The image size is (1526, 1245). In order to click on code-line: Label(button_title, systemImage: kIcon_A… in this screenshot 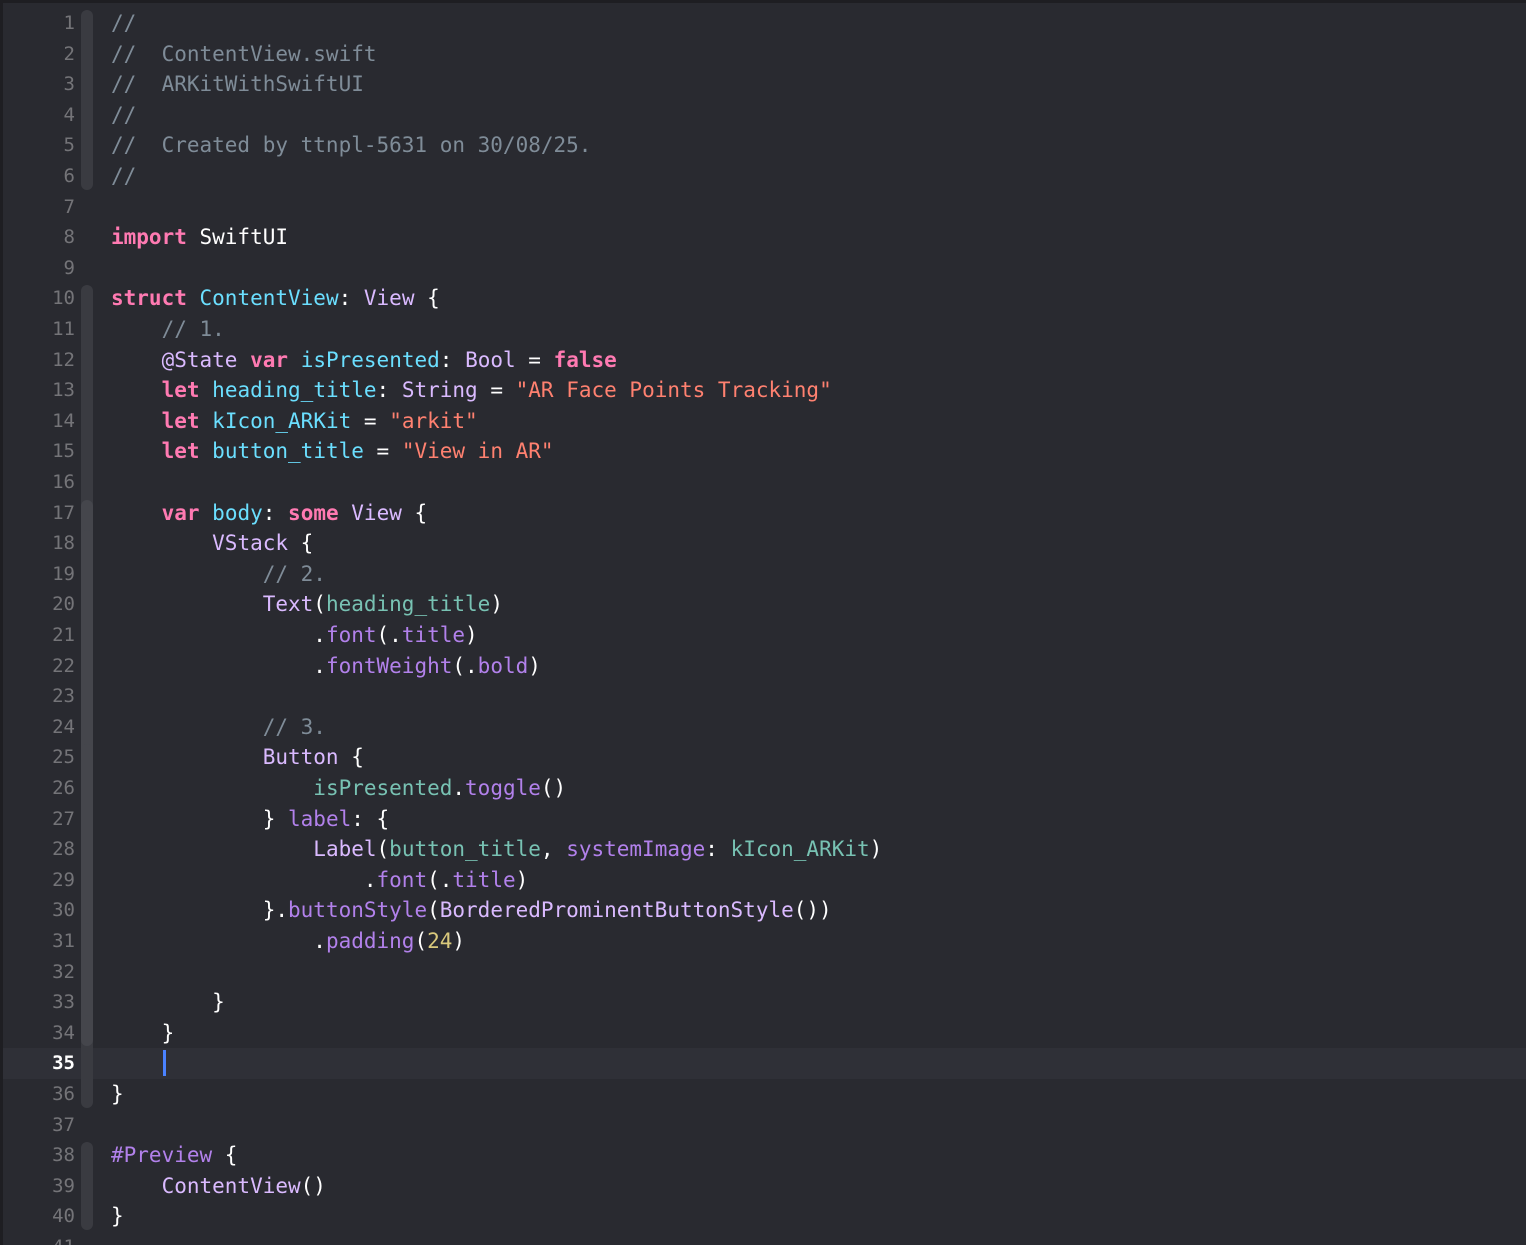, I will do `click(496, 849)`.